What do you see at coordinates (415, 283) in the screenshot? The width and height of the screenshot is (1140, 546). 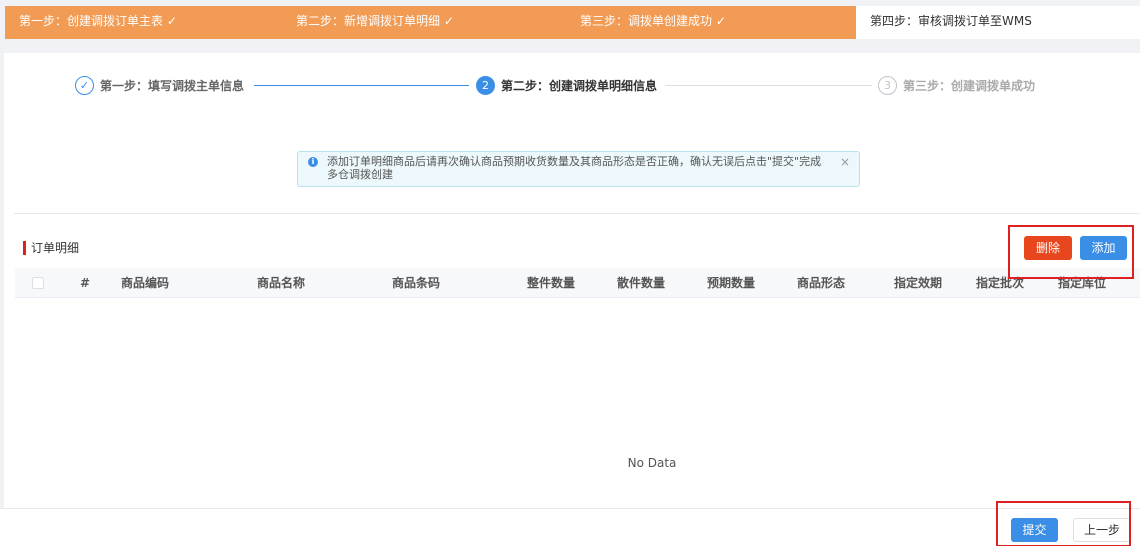 I see `col-barcode: 商品条码` at bounding box center [415, 283].